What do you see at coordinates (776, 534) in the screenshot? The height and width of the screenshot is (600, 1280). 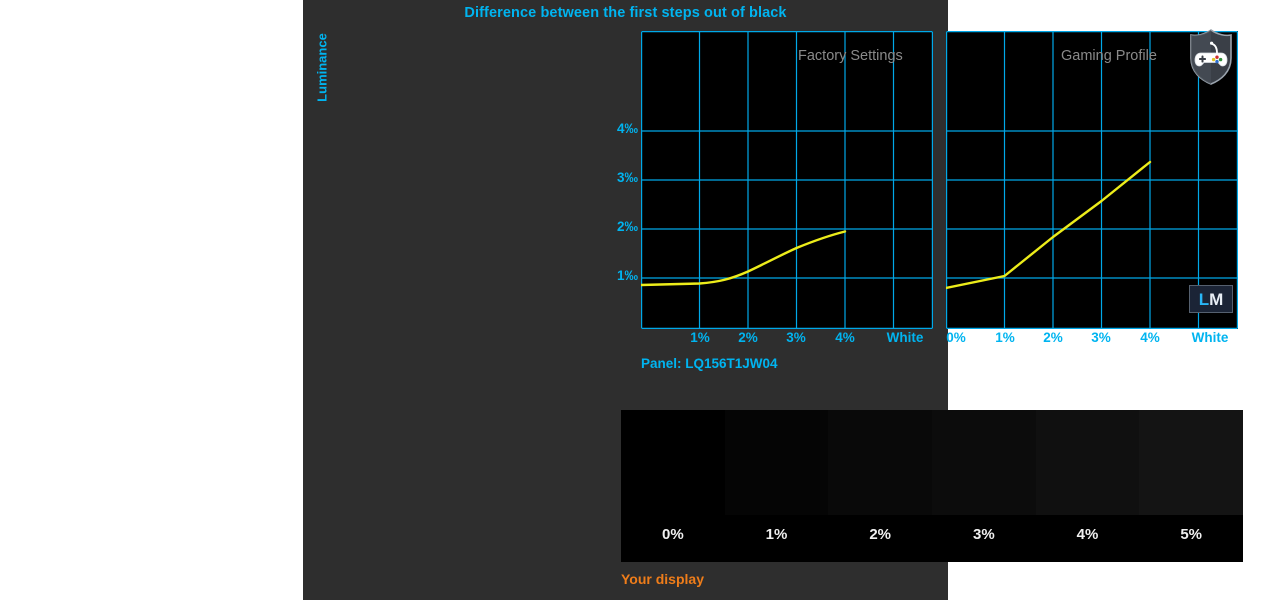 I see `gradient-swatch-label: 1%` at bounding box center [776, 534].